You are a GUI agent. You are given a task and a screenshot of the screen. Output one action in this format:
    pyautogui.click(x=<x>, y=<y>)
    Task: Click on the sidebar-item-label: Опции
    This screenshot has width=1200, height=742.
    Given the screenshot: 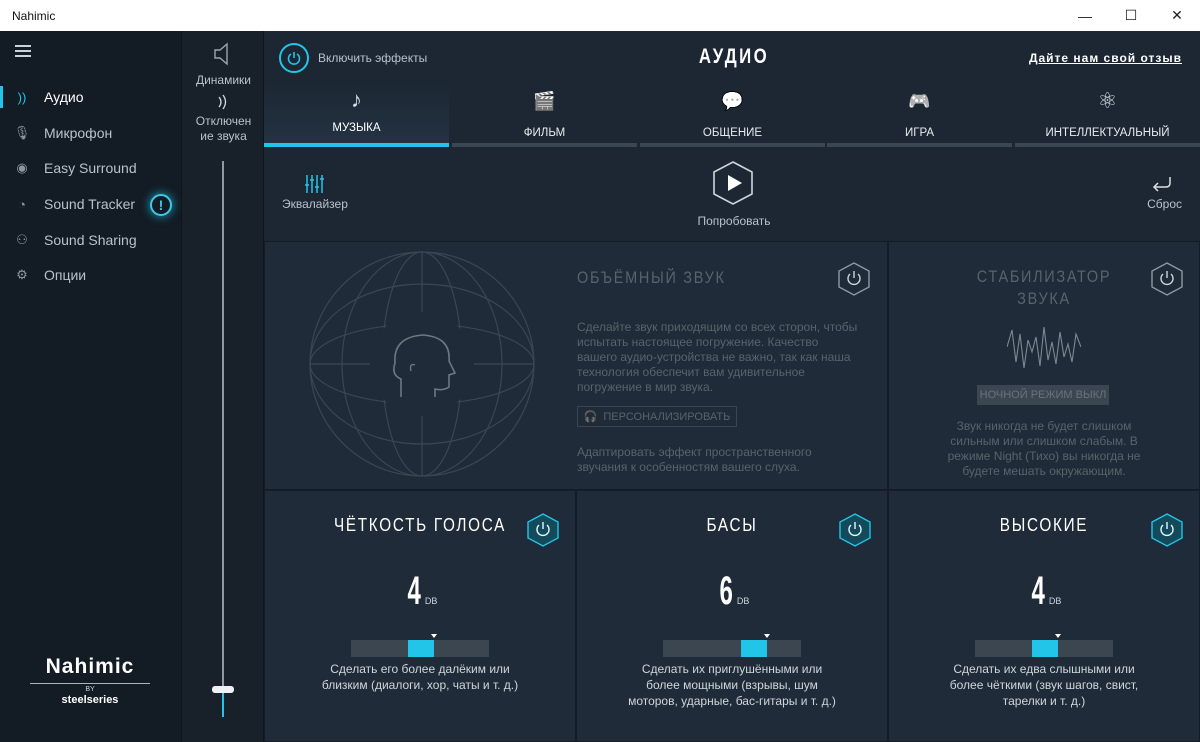 What is the action you would take?
    pyautogui.click(x=65, y=275)
    